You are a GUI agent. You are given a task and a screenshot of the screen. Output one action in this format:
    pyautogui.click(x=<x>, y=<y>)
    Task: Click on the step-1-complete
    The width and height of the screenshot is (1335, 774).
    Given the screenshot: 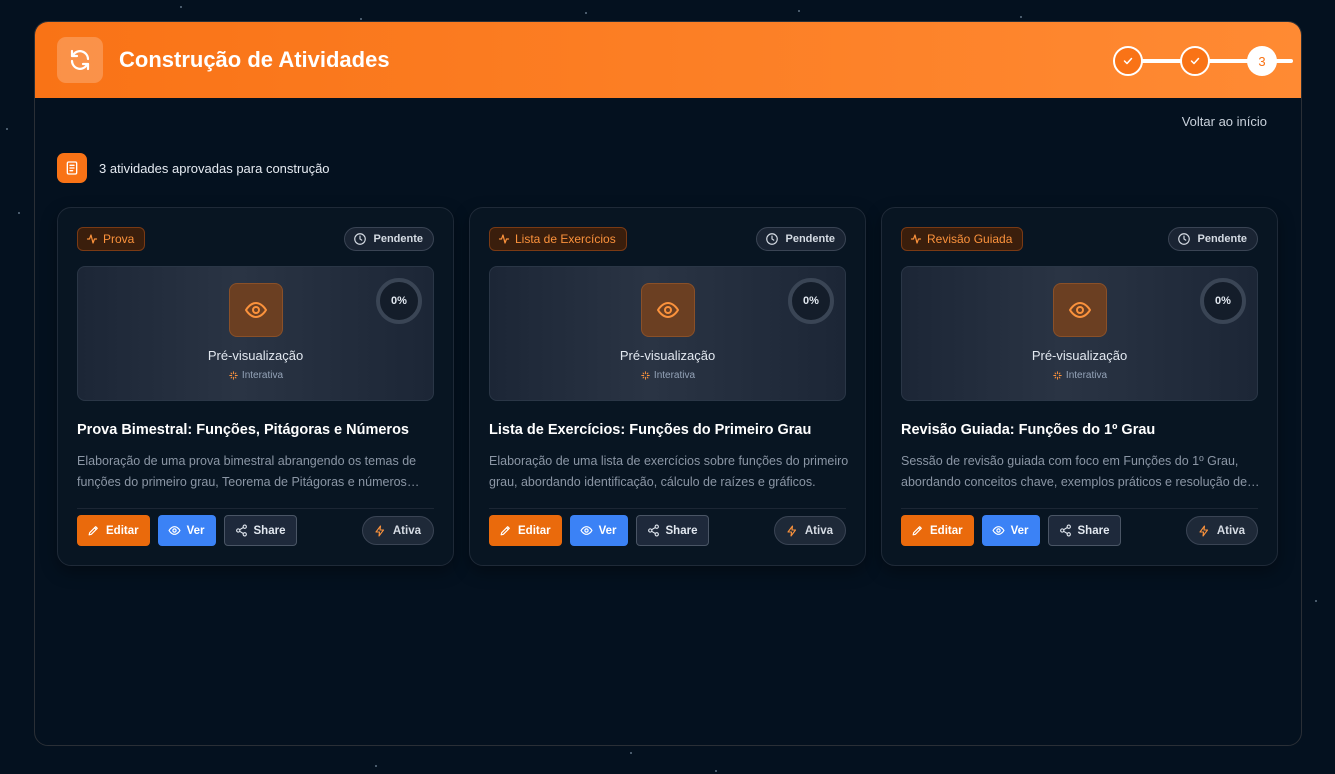 What is the action you would take?
    pyautogui.click(x=1128, y=61)
    